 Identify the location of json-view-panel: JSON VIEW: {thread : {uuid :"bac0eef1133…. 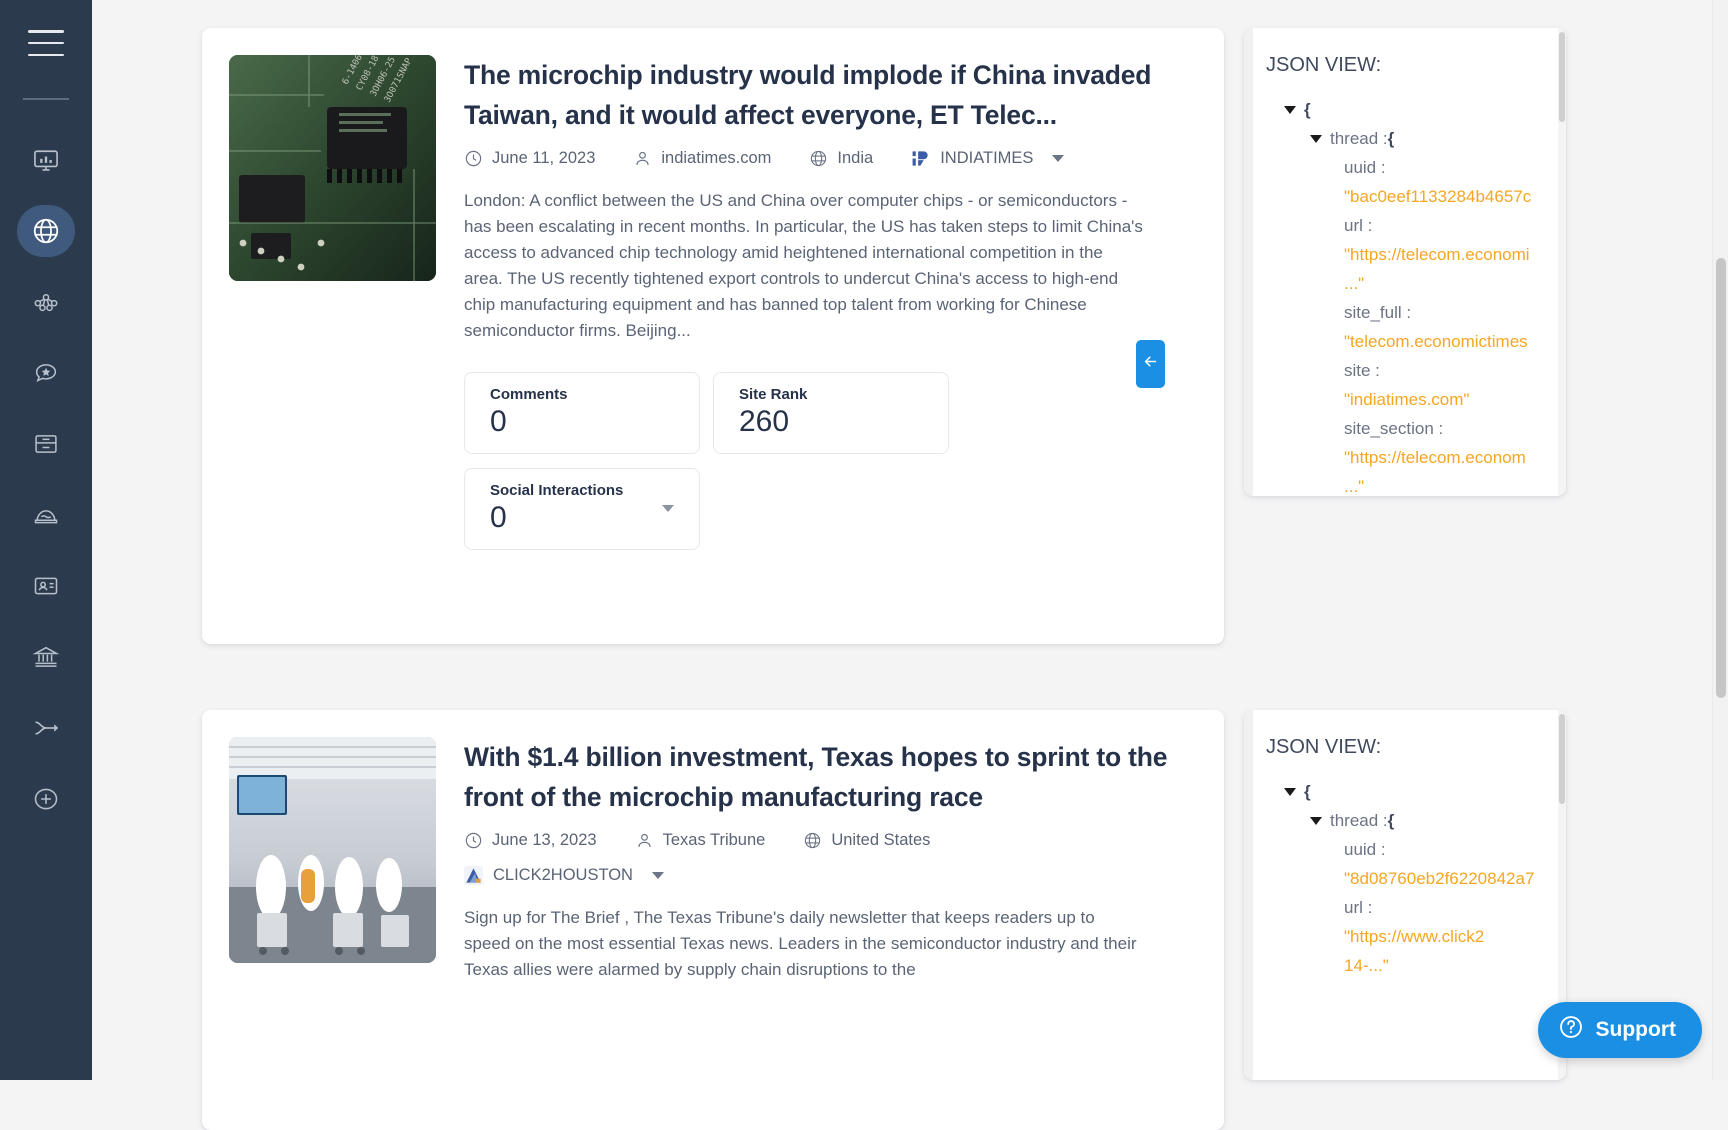
(1405, 262).